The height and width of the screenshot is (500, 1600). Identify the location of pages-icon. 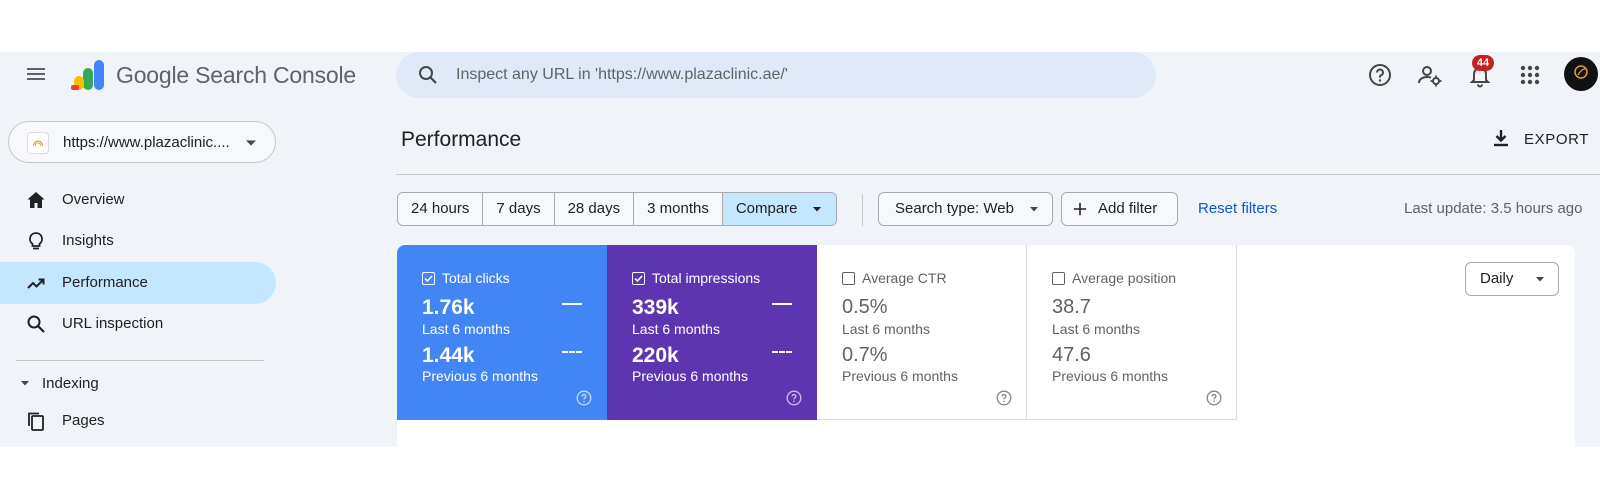
(36, 421).